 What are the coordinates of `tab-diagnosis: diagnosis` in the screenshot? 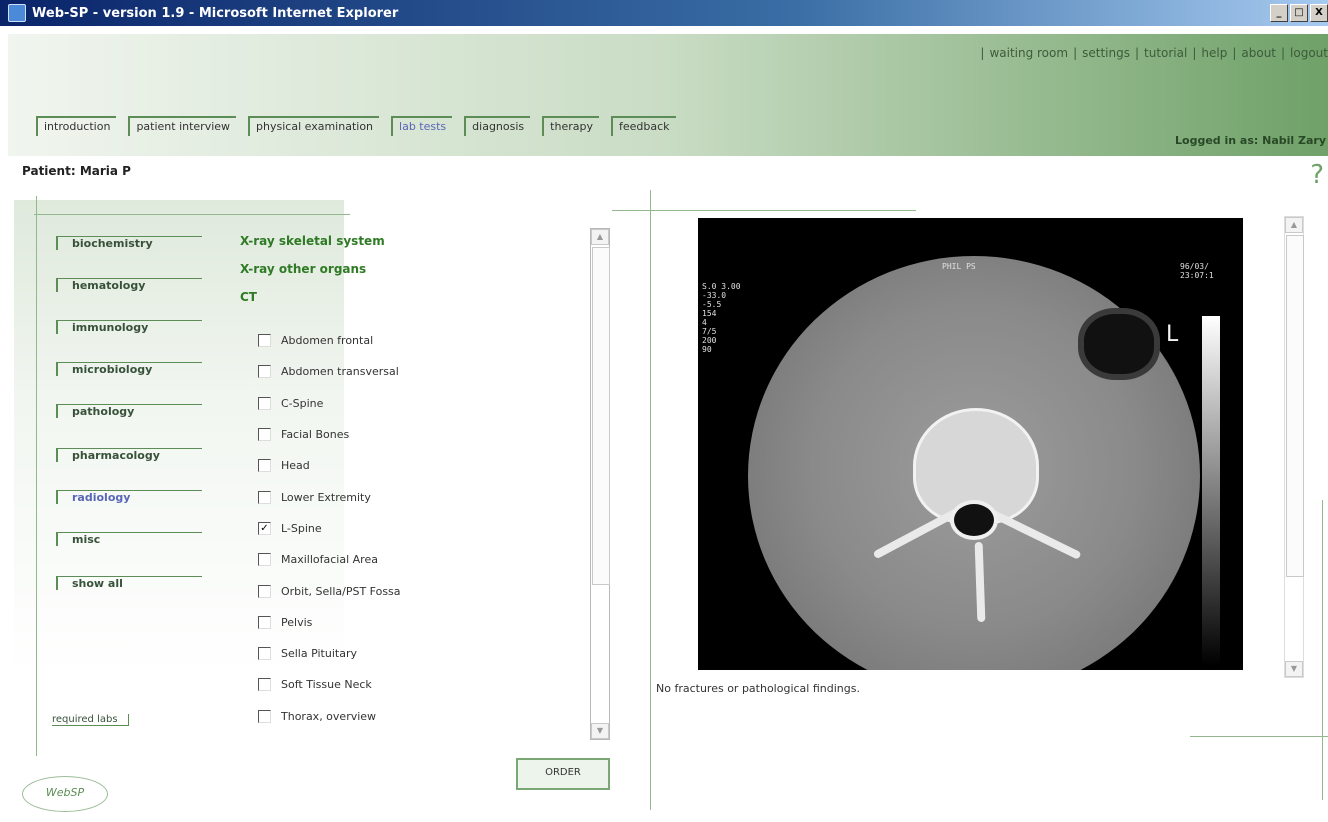 It's located at (497, 126).